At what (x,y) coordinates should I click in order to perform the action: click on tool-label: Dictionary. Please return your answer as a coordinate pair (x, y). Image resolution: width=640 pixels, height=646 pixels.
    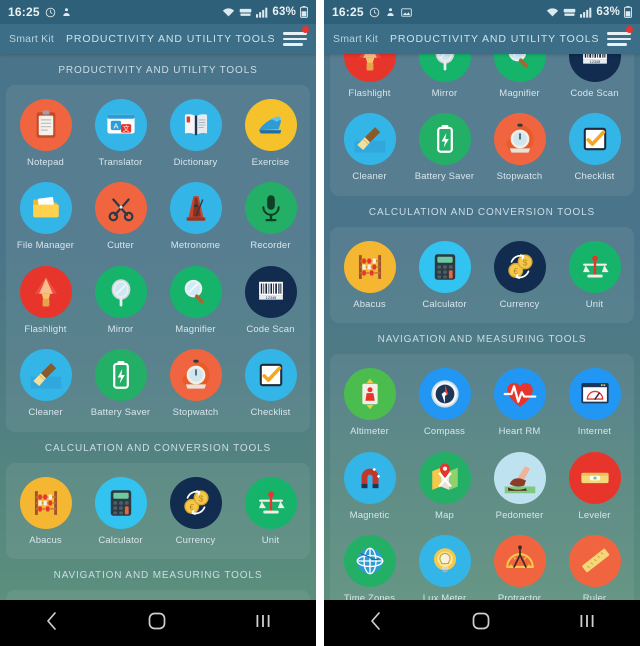
    Looking at the image, I should click on (195, 162).